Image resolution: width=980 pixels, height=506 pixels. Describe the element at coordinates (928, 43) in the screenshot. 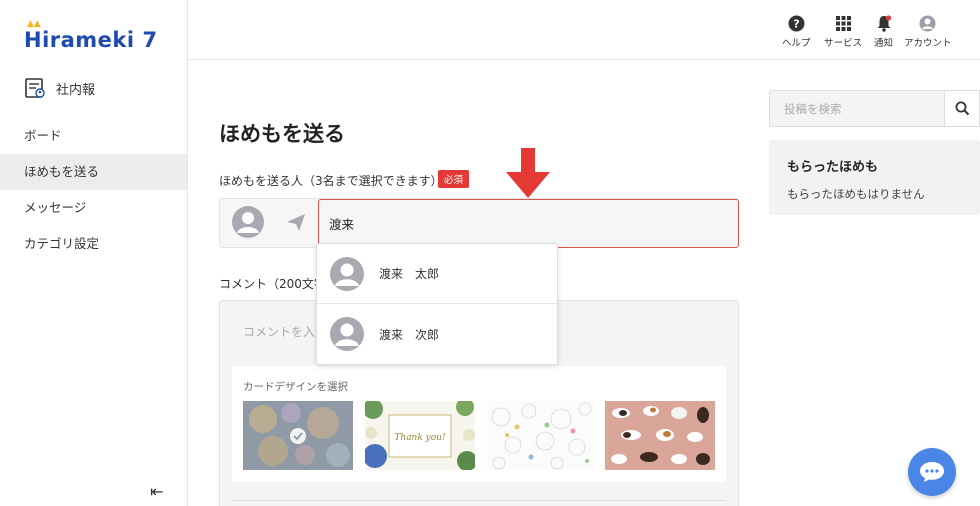

I see `account-label: アカウント` at that location.